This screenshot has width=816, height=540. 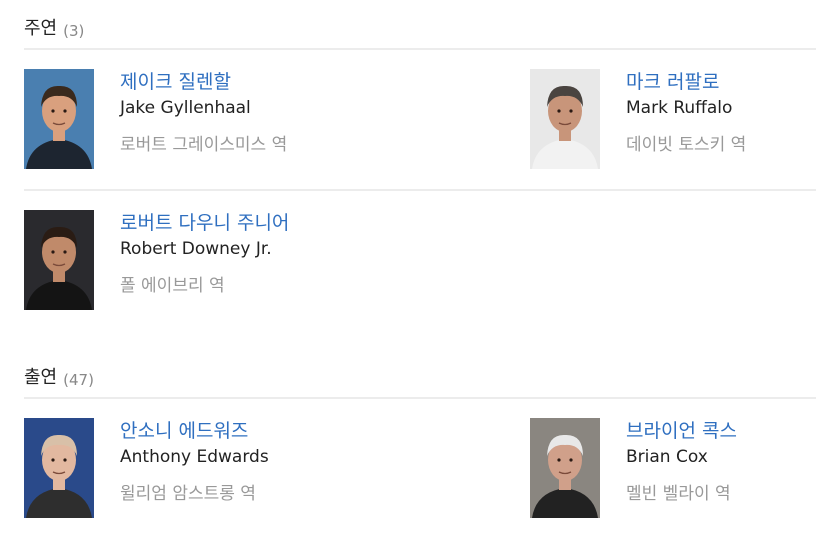 What do you see at coordinates (194, 457) in the screenshot?
I see `actor-english-name: Anthony Edwards` at bounding box center [194, 457].